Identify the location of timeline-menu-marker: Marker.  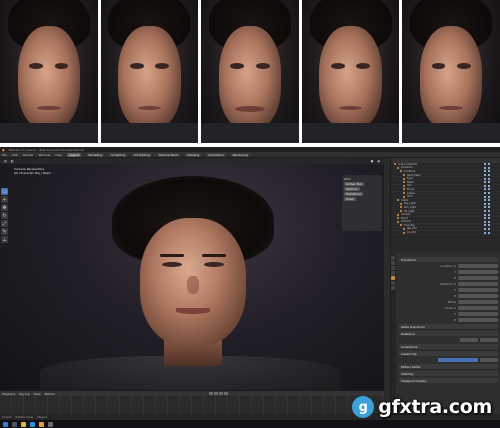
(50, 394).